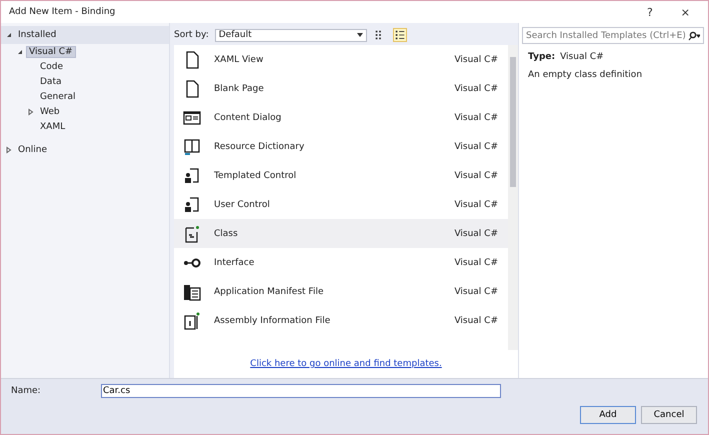 This screenshot has height=435, width=709. What do you see at coordinates (341, 59) in the screenshot?
I see `template-row: XAML View Visual C#` at bounding box center [341, 59].